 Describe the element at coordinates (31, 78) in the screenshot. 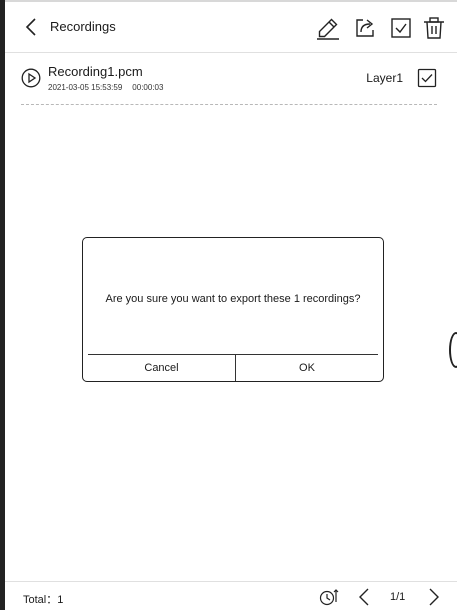

I see `play-icon` at that location.